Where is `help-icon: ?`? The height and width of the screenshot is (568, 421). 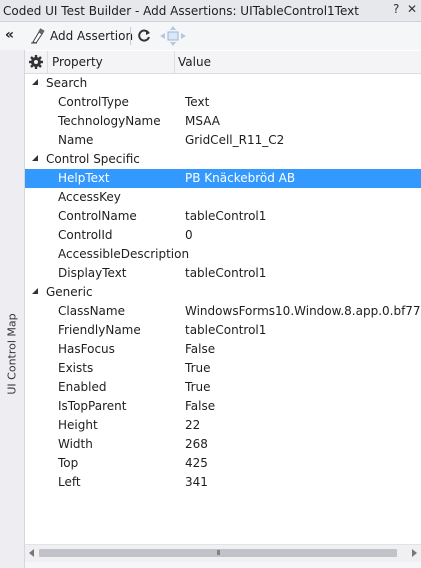 help-icon: ? is located at coordinates (396, 9).